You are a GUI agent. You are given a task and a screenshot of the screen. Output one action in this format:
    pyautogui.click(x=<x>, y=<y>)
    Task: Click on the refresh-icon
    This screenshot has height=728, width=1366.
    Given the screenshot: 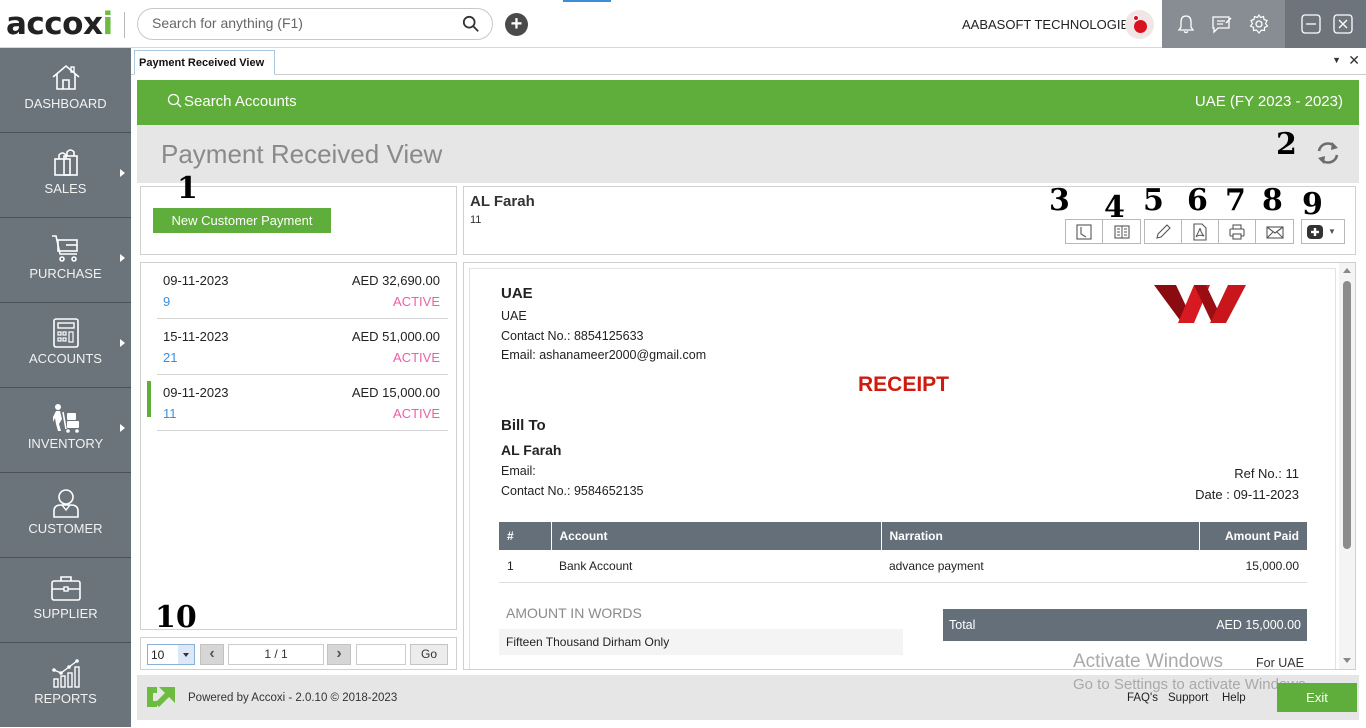 What is the action you would take?
    pyautogui.click(x=1328, y=153)
    